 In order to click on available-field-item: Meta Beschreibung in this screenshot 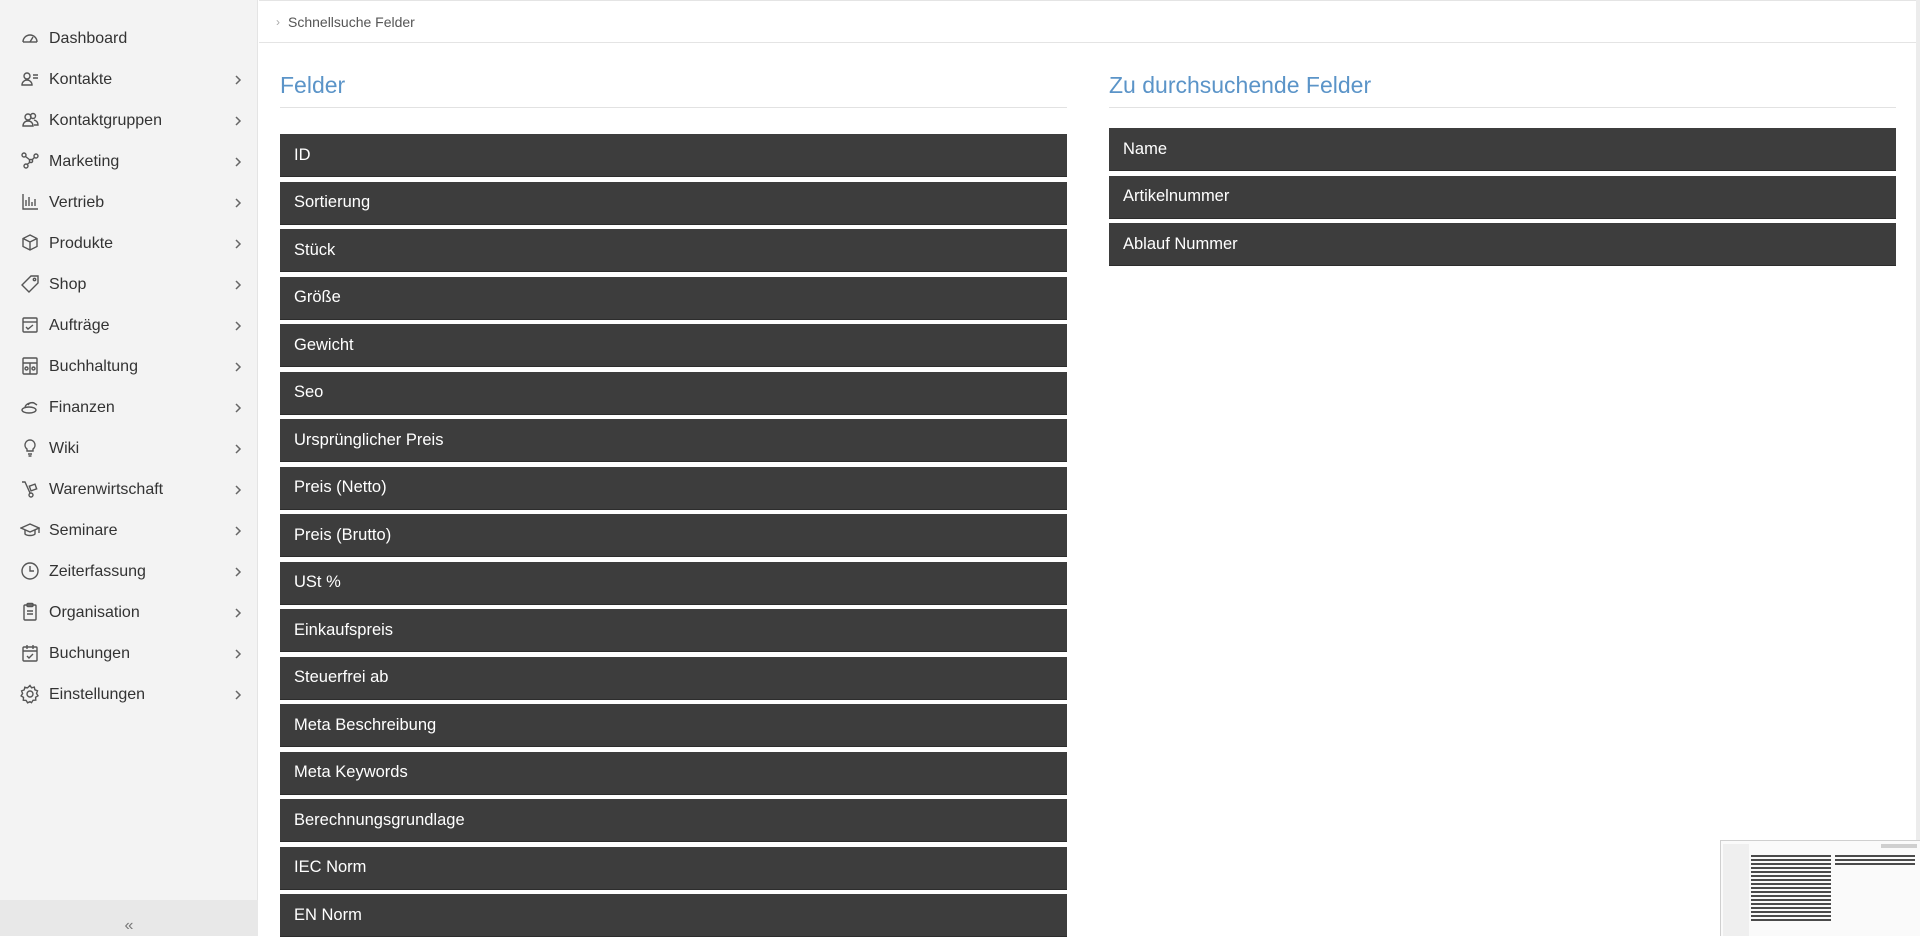, I will do `click(673, 725)`.